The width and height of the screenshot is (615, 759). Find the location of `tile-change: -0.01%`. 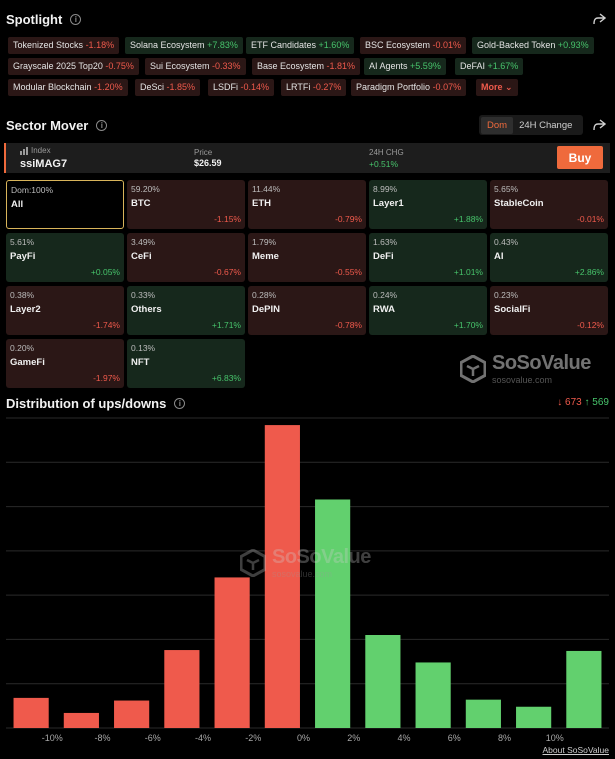

tile-change: -0.01% is located at coordinates (590, 219).